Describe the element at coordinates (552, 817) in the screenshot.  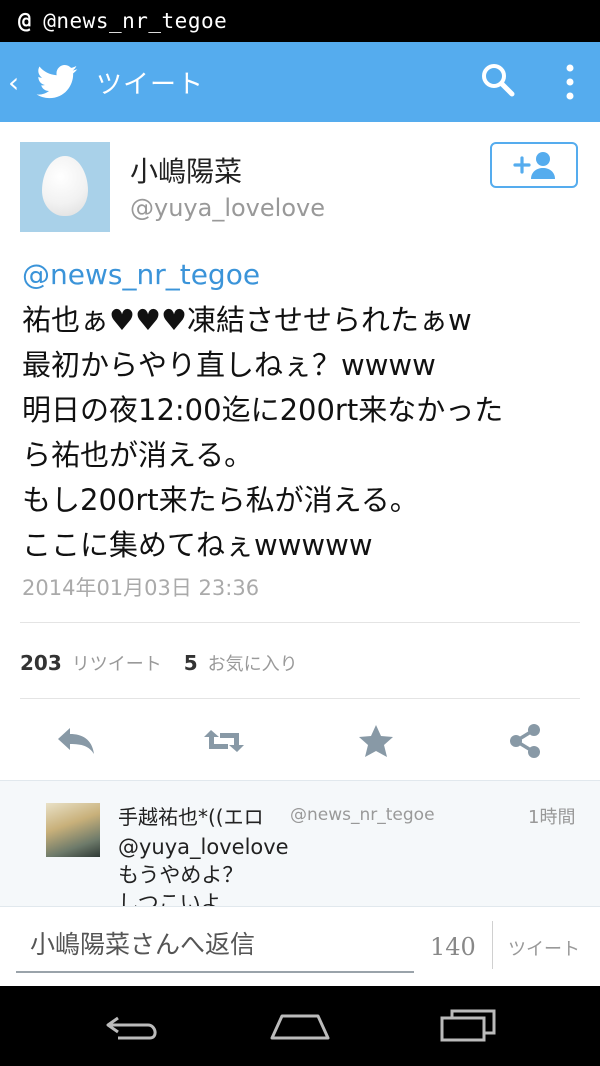
I see `reply-time: 1時間` at that location.